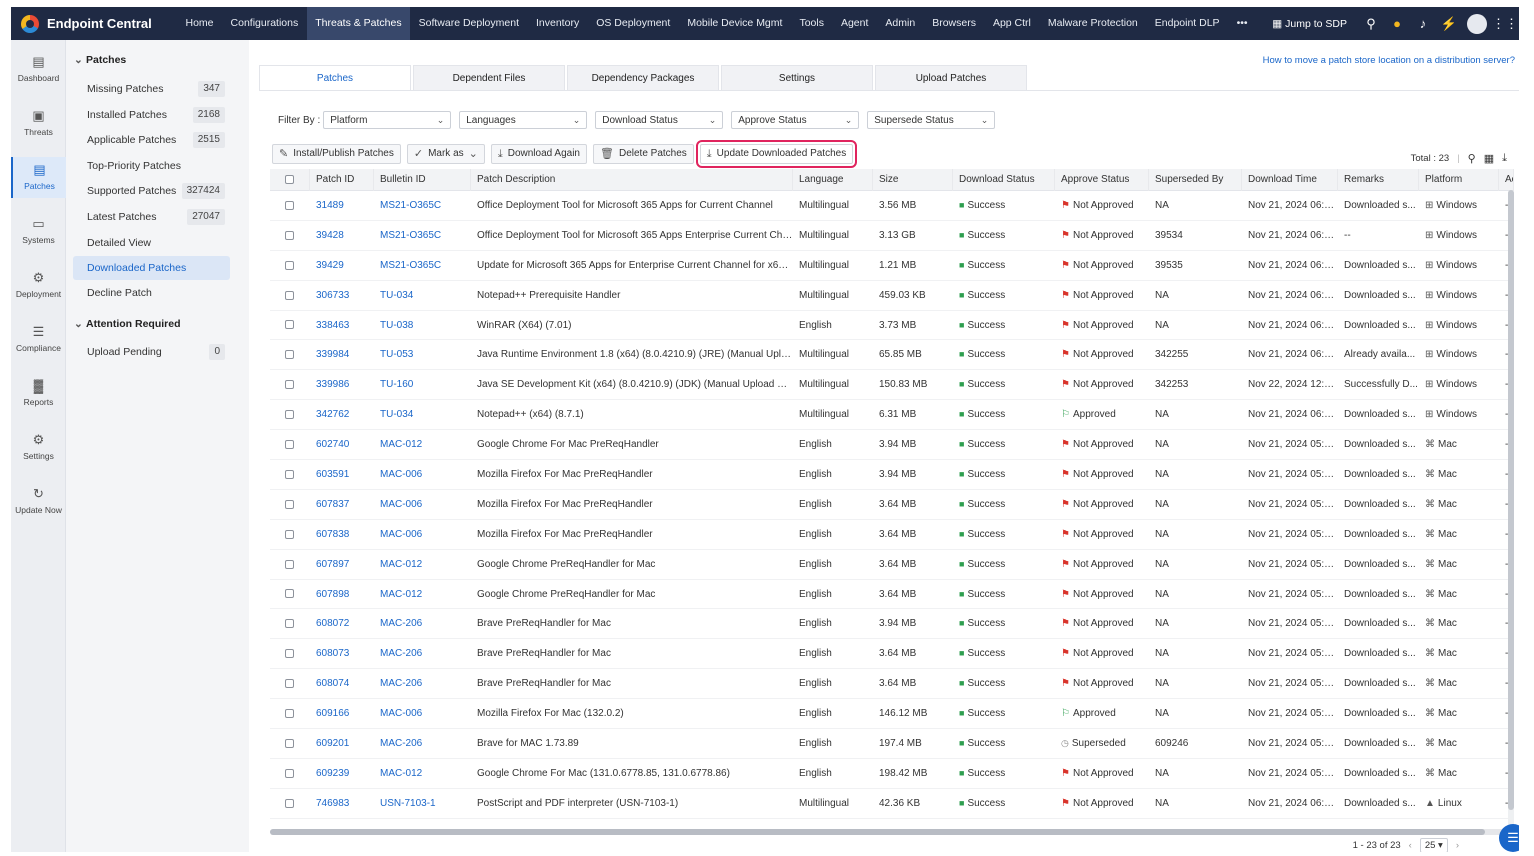 Image resolution: width=1534 pixels, height=856 pixels. Describe the element at coordinates (422, 355) in the screenshot. I see `cell-bulletin-id: TU-053` at that location.